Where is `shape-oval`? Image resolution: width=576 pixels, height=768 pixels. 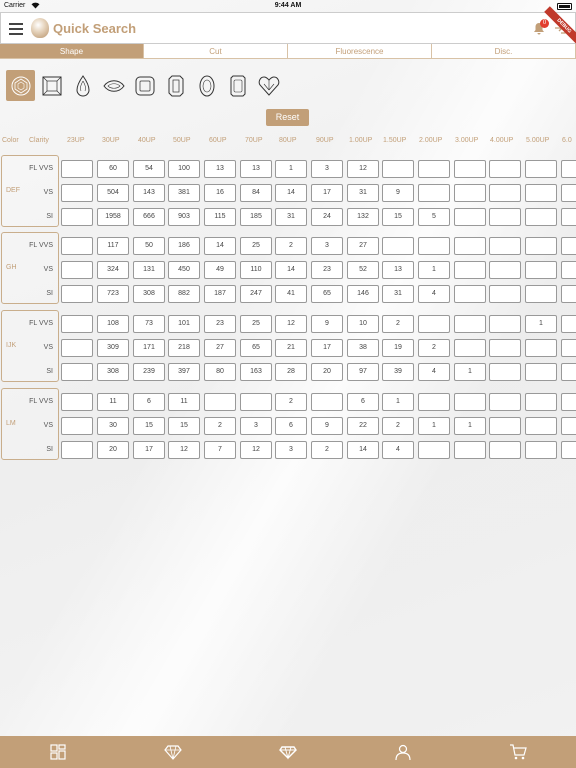
shape-oval is located at coordinates (206, 85).